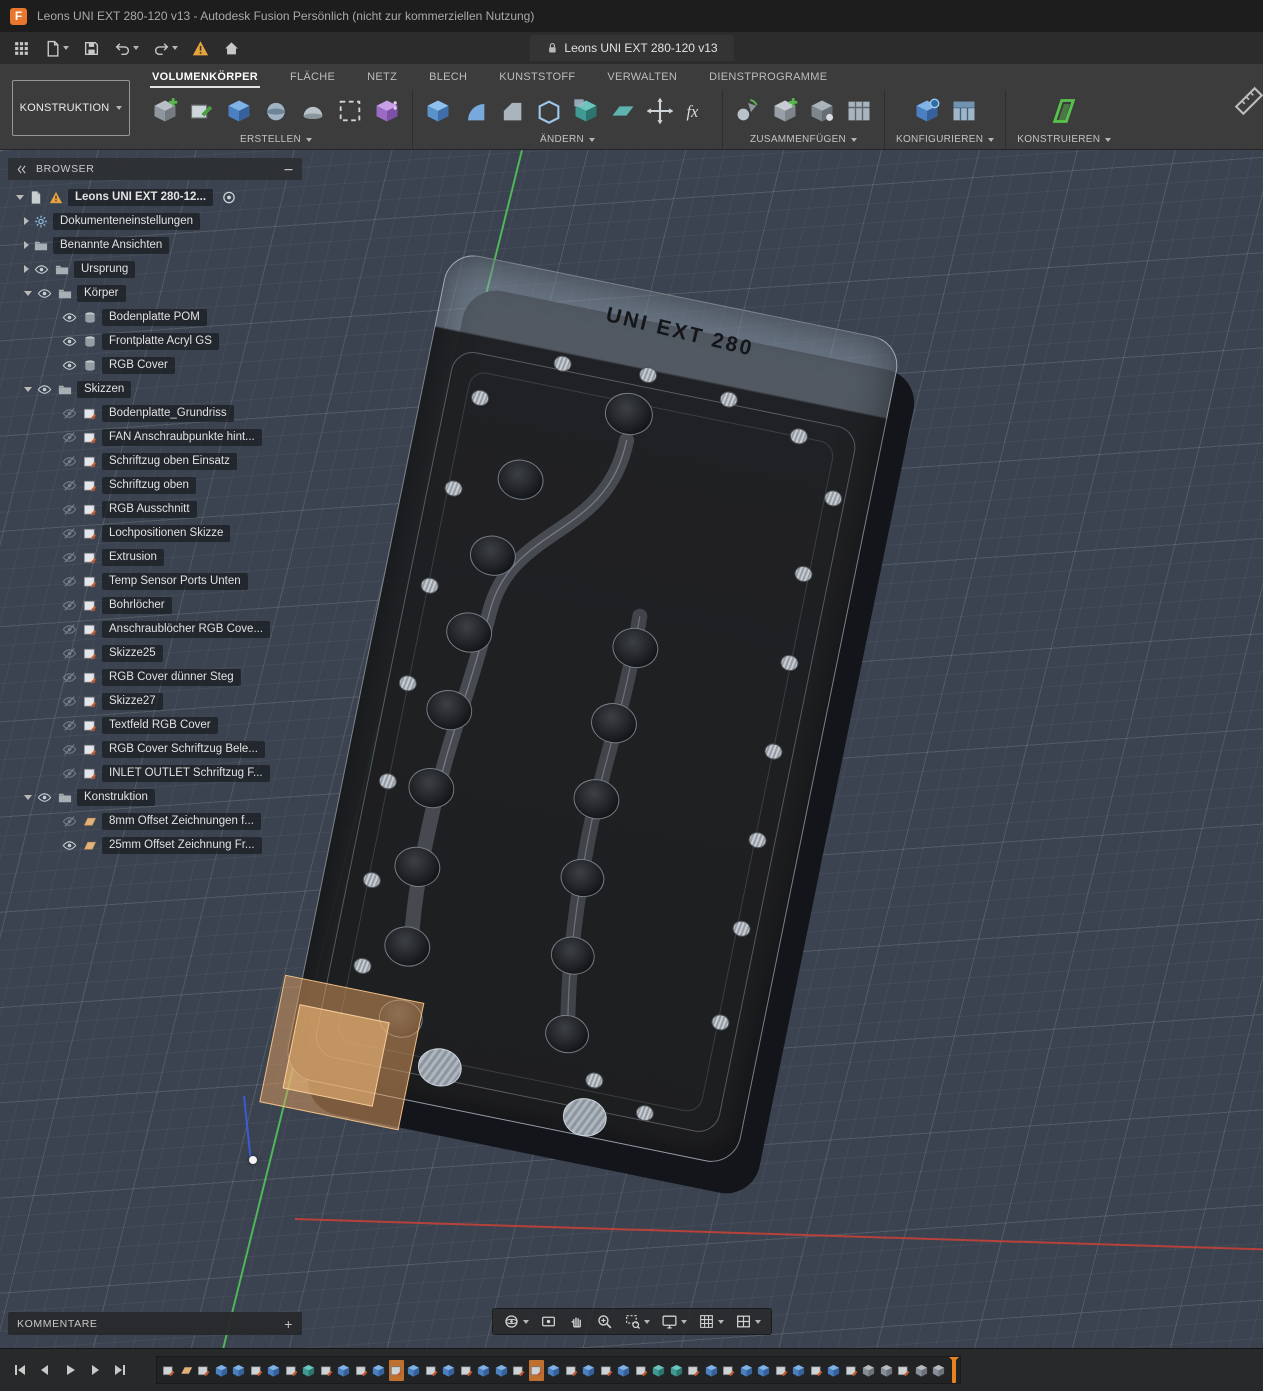 This screenshot has width=1263, height=1391. Describe the element at coordinates (165, 111) in the screenshot. I see `new-solid-icon` at that location.